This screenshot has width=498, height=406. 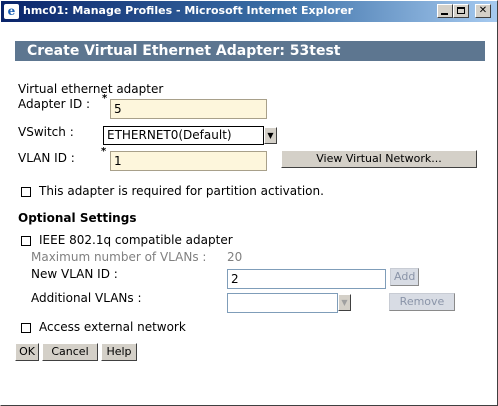 I want to click on ieee-8021q-label: IEEE 802.1q compatible adapter, so click(x=136, y=240).